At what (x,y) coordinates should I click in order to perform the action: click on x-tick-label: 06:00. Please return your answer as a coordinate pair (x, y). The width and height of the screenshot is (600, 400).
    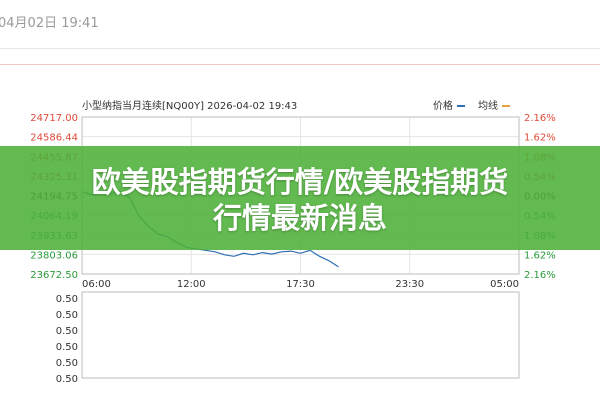
    Looking at the image, I should click on (96, 284).